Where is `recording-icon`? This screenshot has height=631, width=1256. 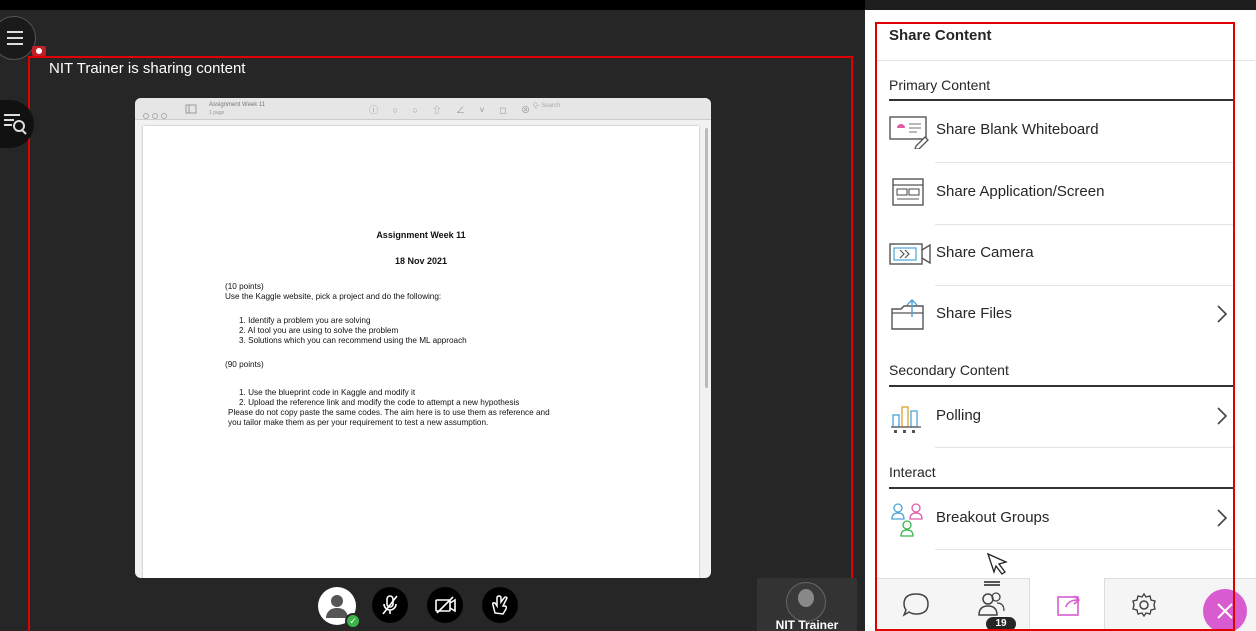 recording-icon is located at coordinates (39, 51).